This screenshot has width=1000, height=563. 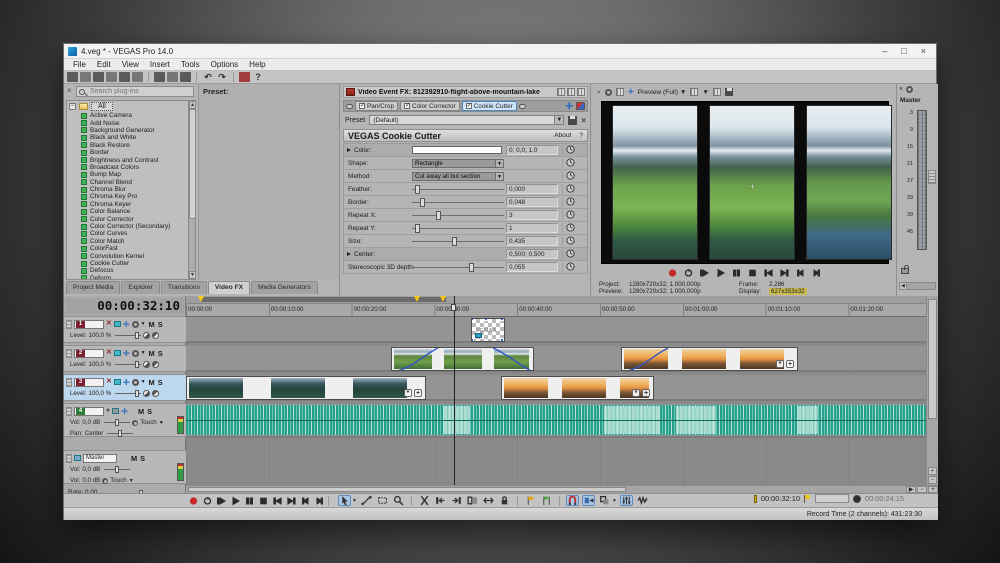 What do you see at coordinates (780, 498) in the screenshot?
I see `cursor-time: 00:00:32:10` at bounding box center [780, 498].